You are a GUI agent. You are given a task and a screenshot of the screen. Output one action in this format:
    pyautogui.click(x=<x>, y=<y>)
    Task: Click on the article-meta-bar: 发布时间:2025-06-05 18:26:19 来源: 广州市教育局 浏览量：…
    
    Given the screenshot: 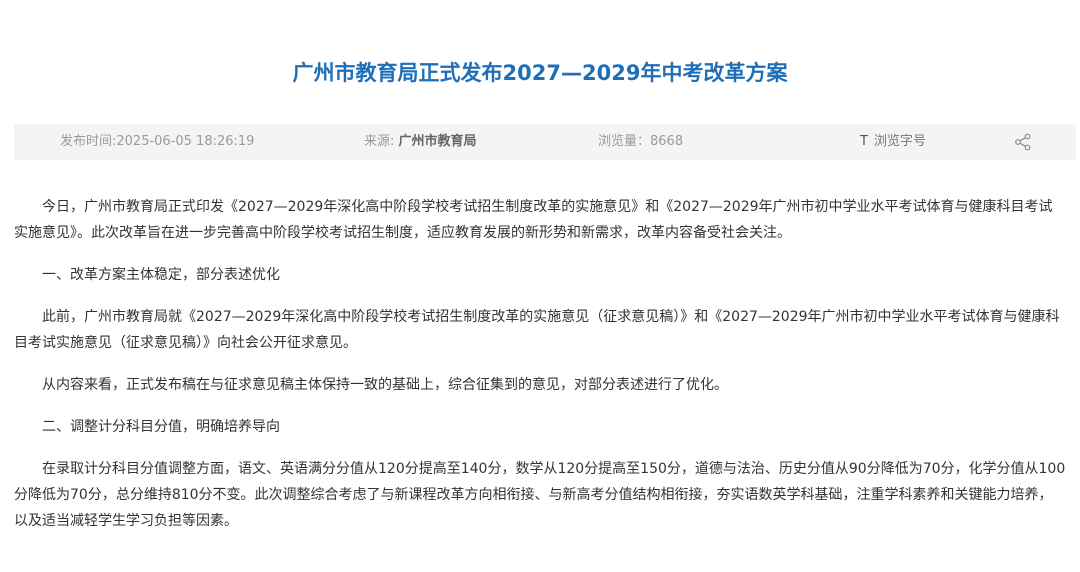 What is the action you would take?
    pyautogui.click(x=545, y=142)
    